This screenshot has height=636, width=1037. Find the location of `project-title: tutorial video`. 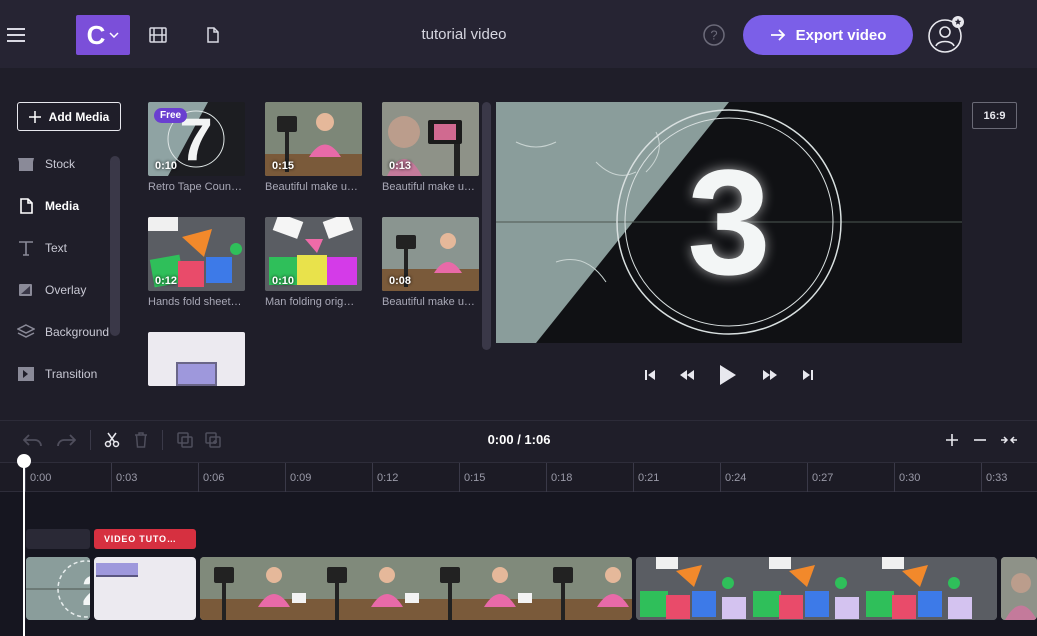

project-title: tutorial video is located at coordinates (464, 34).